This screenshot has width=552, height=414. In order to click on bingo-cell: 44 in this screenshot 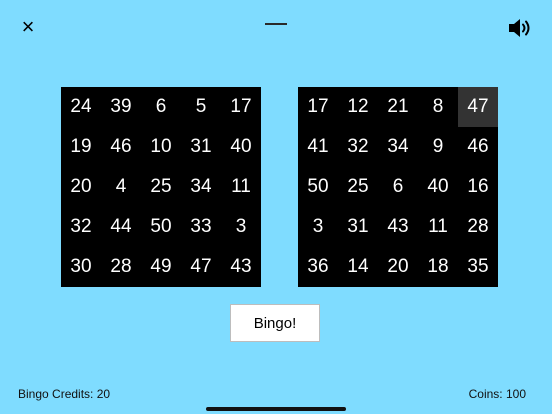, I will do `click(121, 227)`.